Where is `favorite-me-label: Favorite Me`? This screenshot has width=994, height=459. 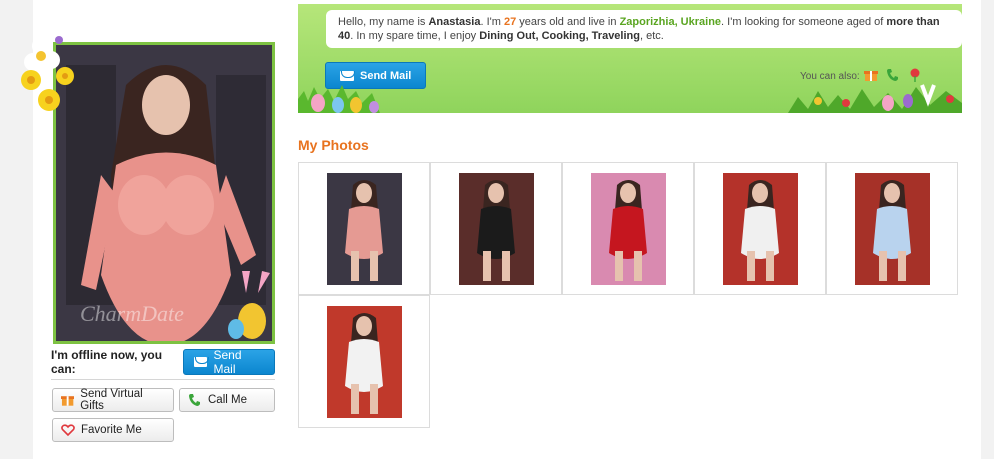
favorite-me-label: Favorite Me is located at coordinates (111, 430).